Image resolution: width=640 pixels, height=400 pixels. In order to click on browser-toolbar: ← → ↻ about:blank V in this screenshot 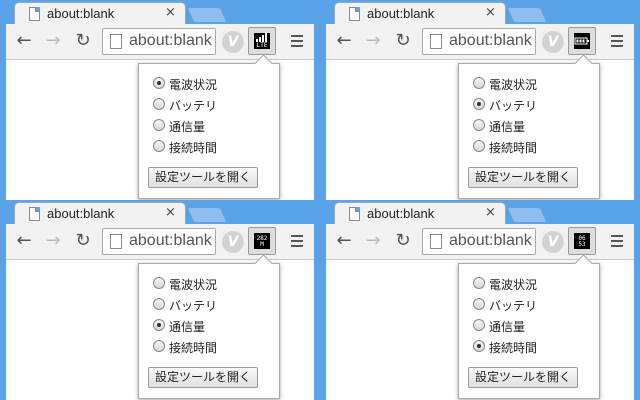, I will do `click(480, 42)`.